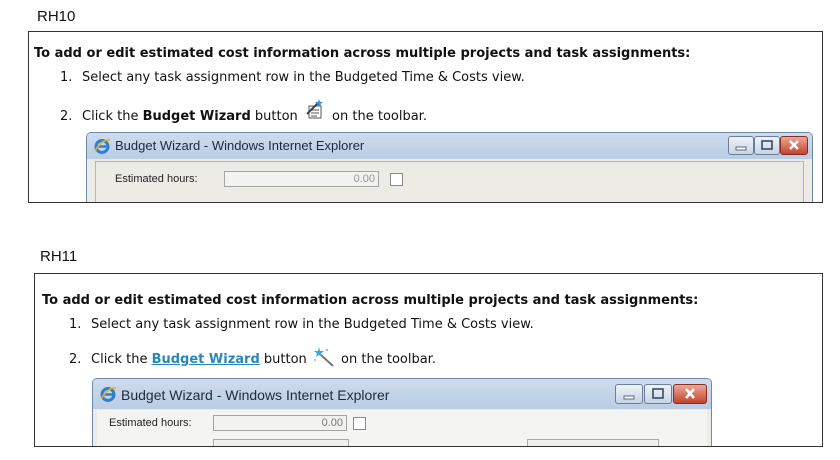 Image resolution: width=840 pixels, height=460 pixels. Describe the element at coordinates (315, 109) in the screenshot. I see `budget-wizard-toolbar-icon` at that location.